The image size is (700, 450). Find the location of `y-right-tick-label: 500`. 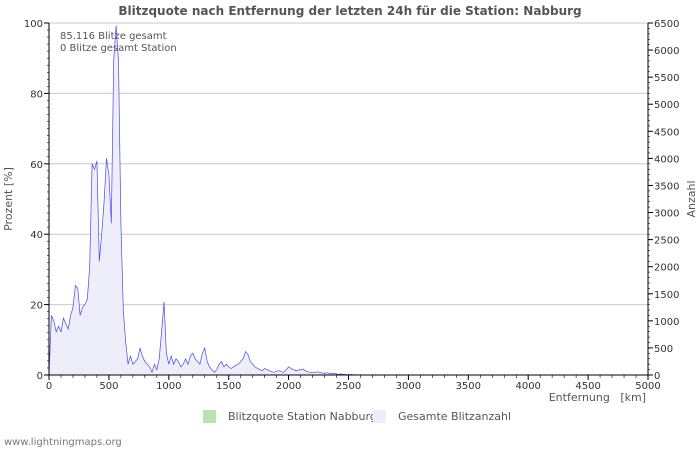

y-right-tick-label: 500 is located at coordinates (663, 349).